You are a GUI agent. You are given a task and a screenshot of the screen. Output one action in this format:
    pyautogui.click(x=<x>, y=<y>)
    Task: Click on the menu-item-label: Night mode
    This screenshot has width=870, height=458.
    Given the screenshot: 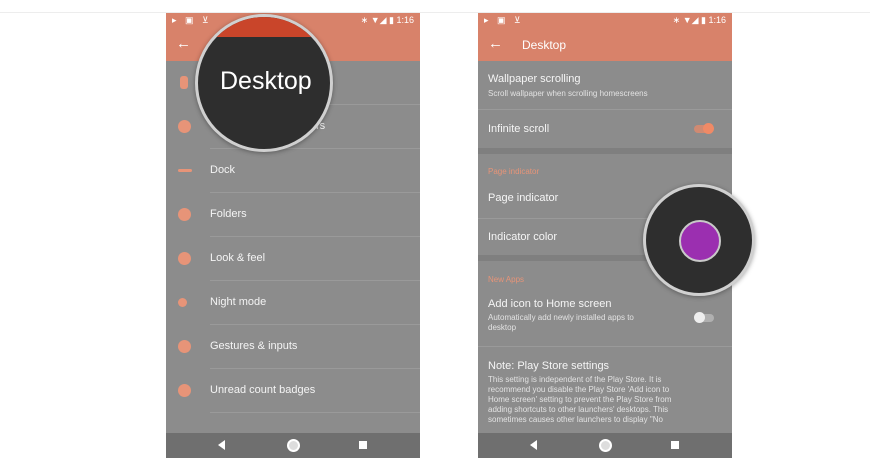 What is the action you would take?
    pyautogui.click(x=238, y=302)
    